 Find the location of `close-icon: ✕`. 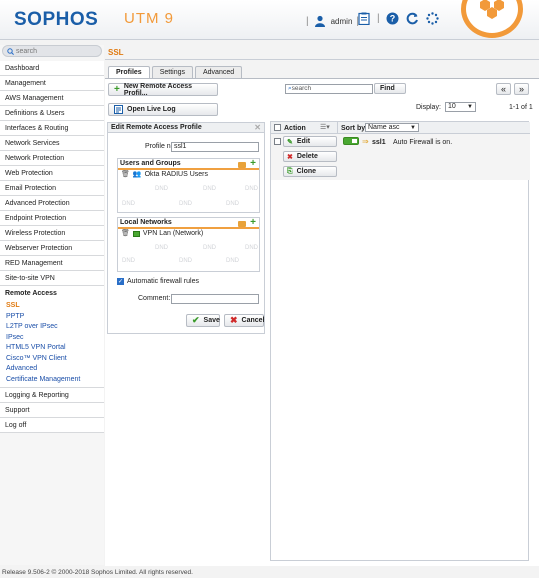

close-icon: ✕ is located at coordinates (257, 128).